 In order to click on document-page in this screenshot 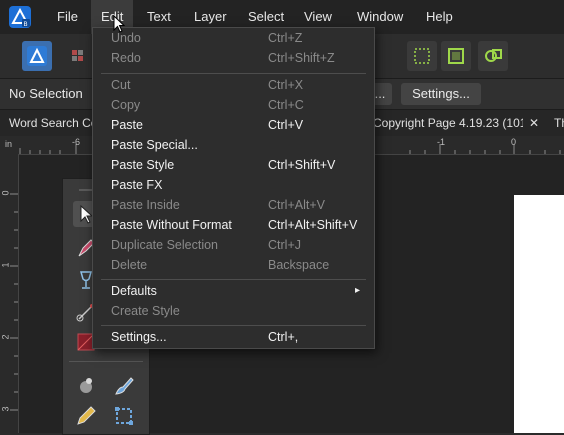, I will do `click(539, 314)`.